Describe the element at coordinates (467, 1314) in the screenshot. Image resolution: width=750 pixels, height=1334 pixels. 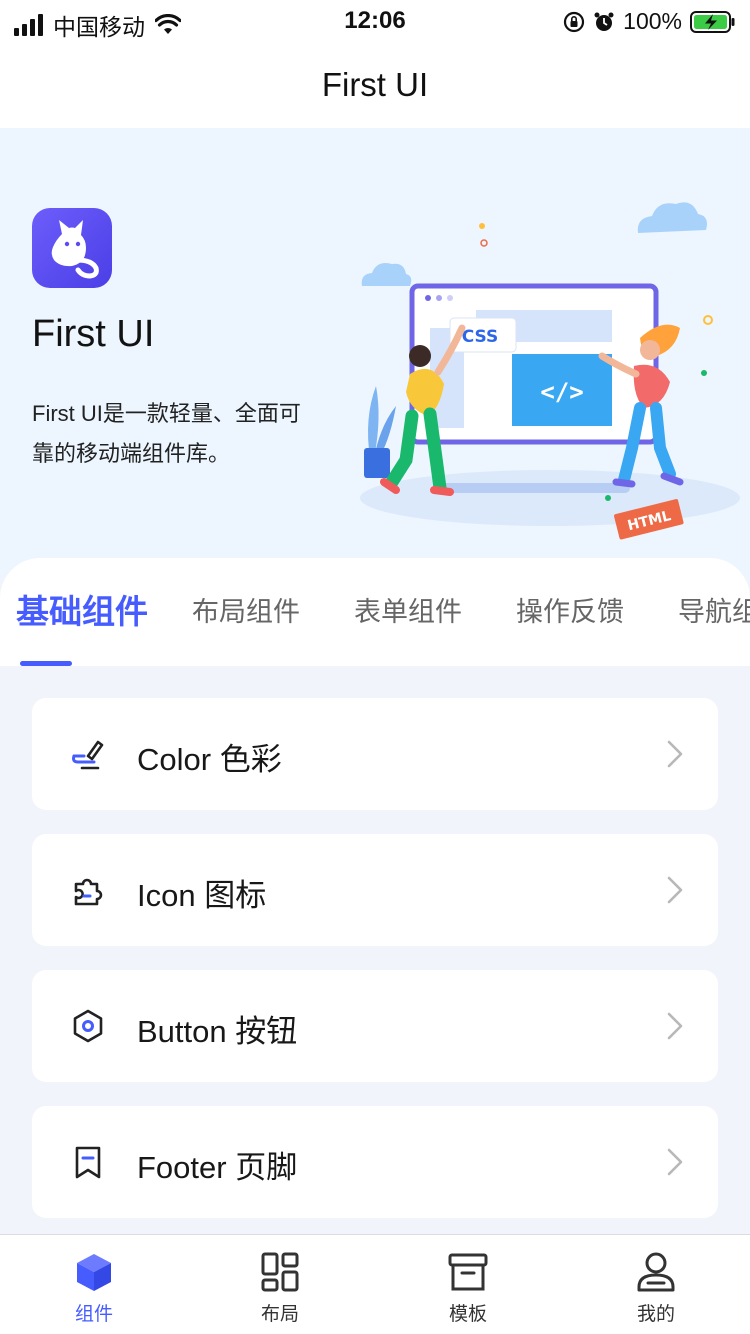
I see `tabbar-label: 模板` at that location.